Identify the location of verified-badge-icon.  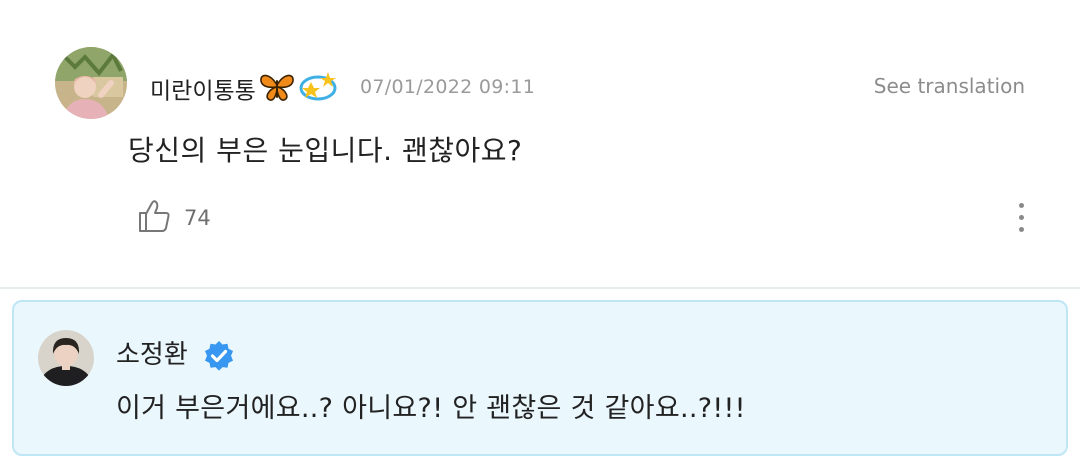
(219, 358).